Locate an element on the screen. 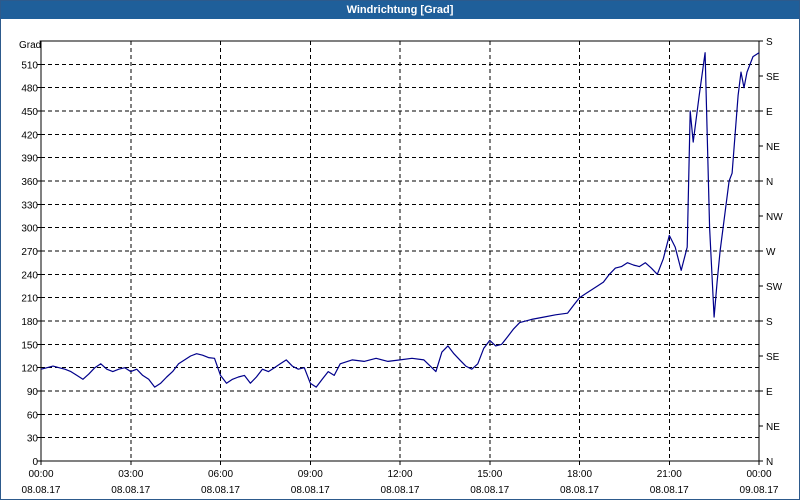  y-tick-label: 150 is located at coordinates (29, 345).